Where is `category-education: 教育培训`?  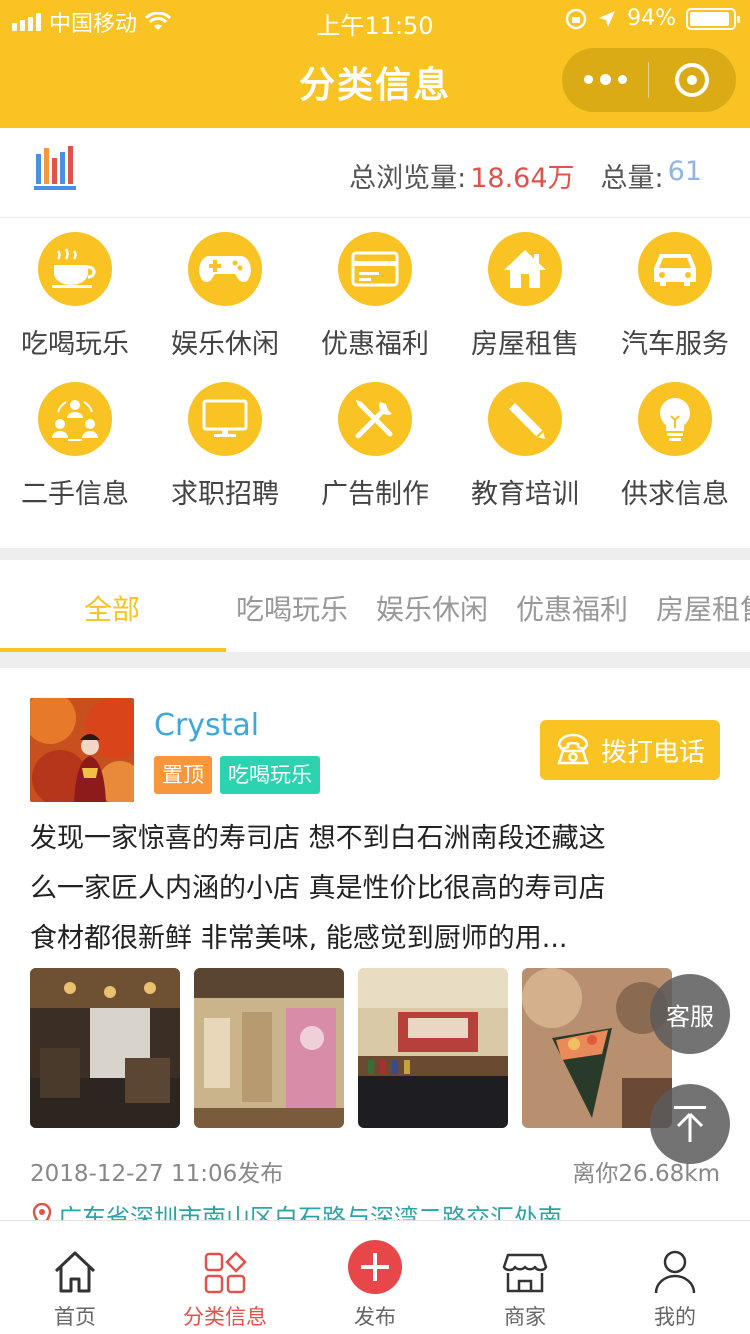 category-education: 教育培训 is located at coordinates (525, 445).